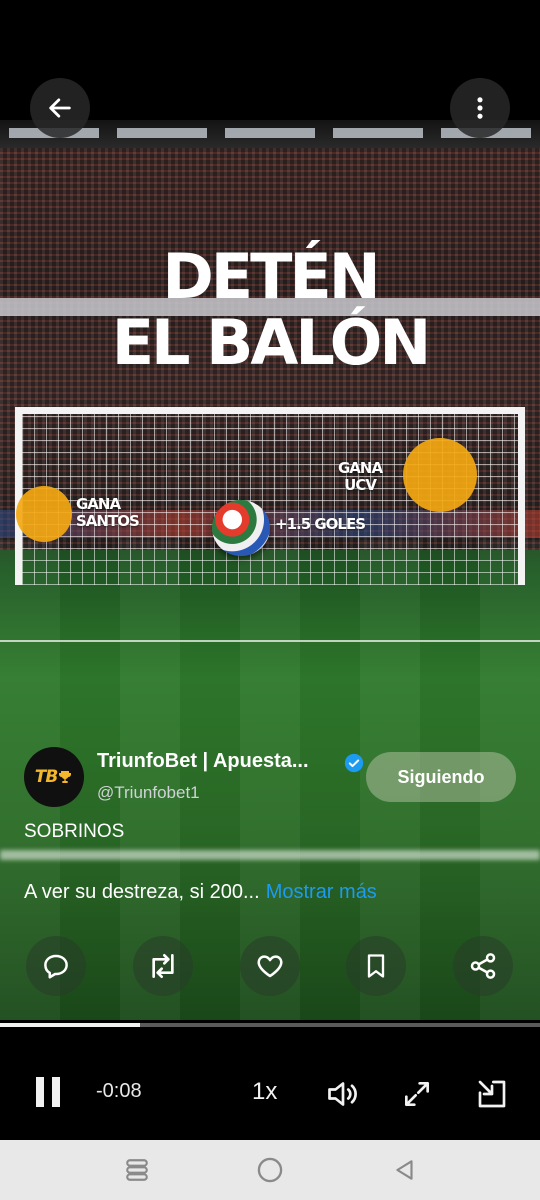  What do you see at coordinates (321, 892) in the screenshot?
I see `show-more-link: Mostrar más` at bounding box center [321, 892].